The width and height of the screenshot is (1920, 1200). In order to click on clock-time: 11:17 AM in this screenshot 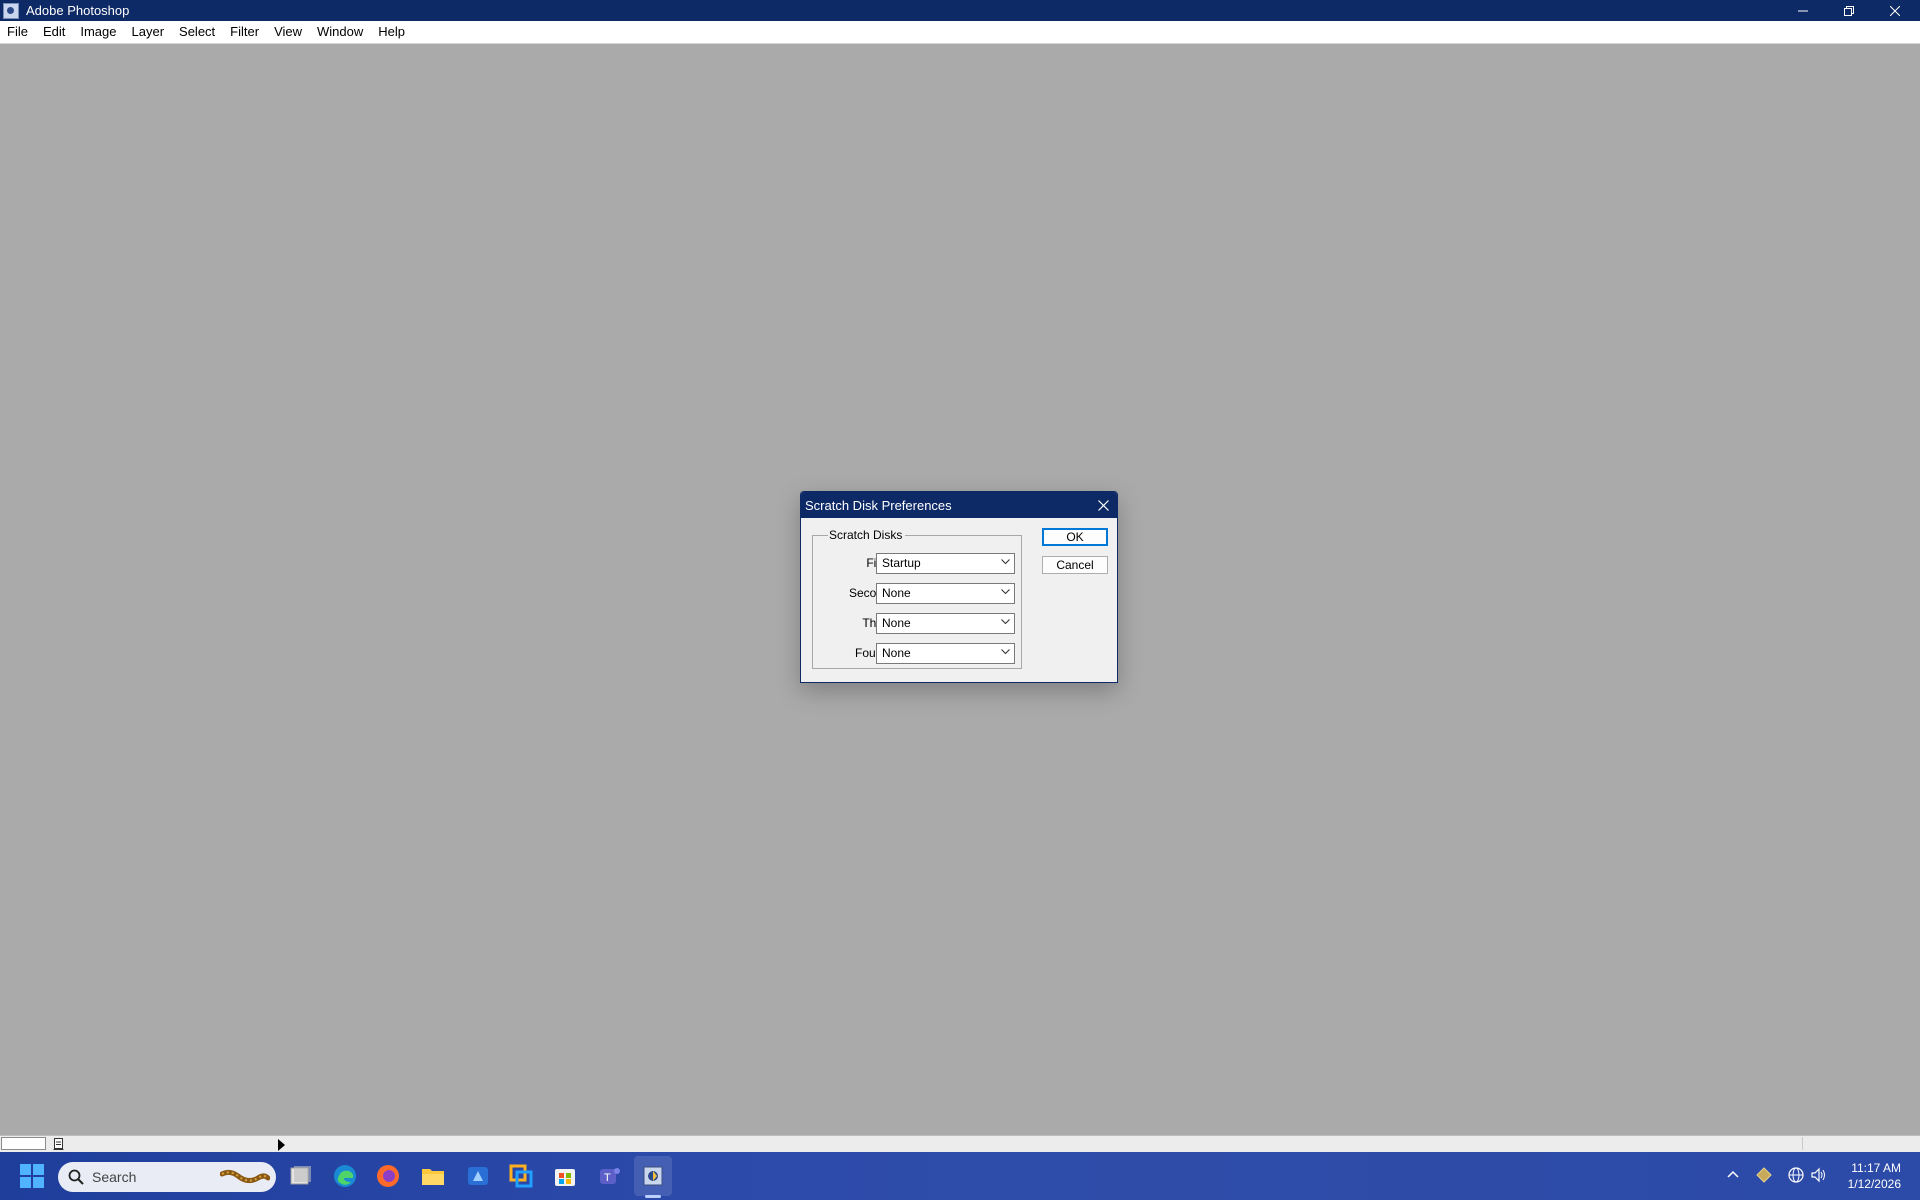, I will do `click(1876, 1168)`.